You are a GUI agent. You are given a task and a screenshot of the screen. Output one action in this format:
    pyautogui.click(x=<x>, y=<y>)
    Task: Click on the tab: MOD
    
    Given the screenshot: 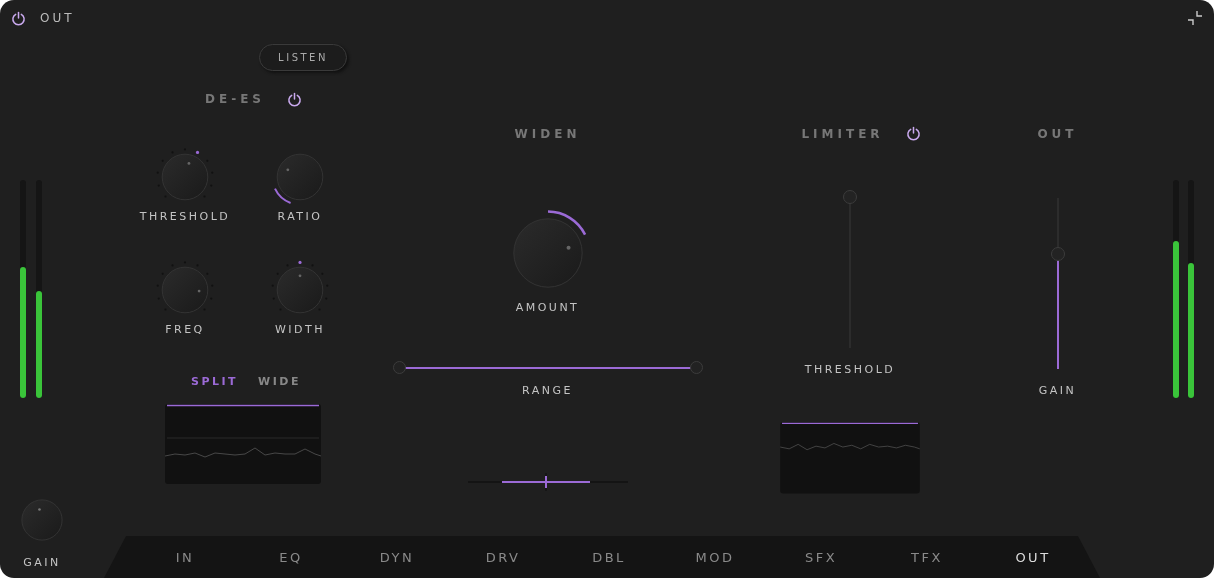 What is the action you would take?
    pyautogui.click(x=715, y=557)
    